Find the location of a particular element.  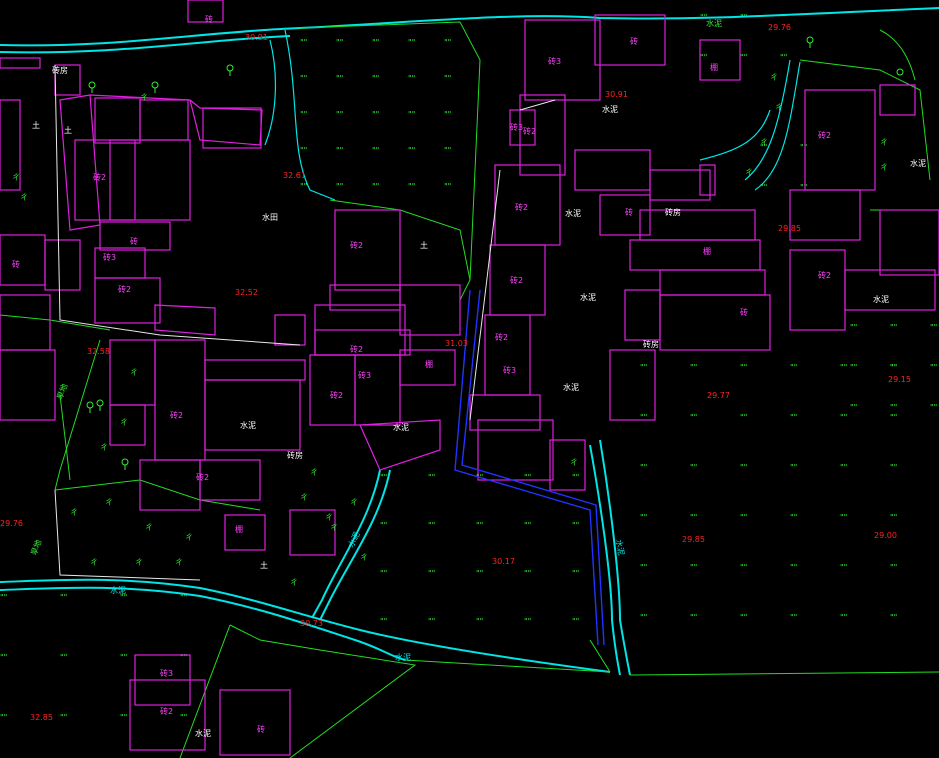

land-label: 土 is located at coordinates (264, 565).